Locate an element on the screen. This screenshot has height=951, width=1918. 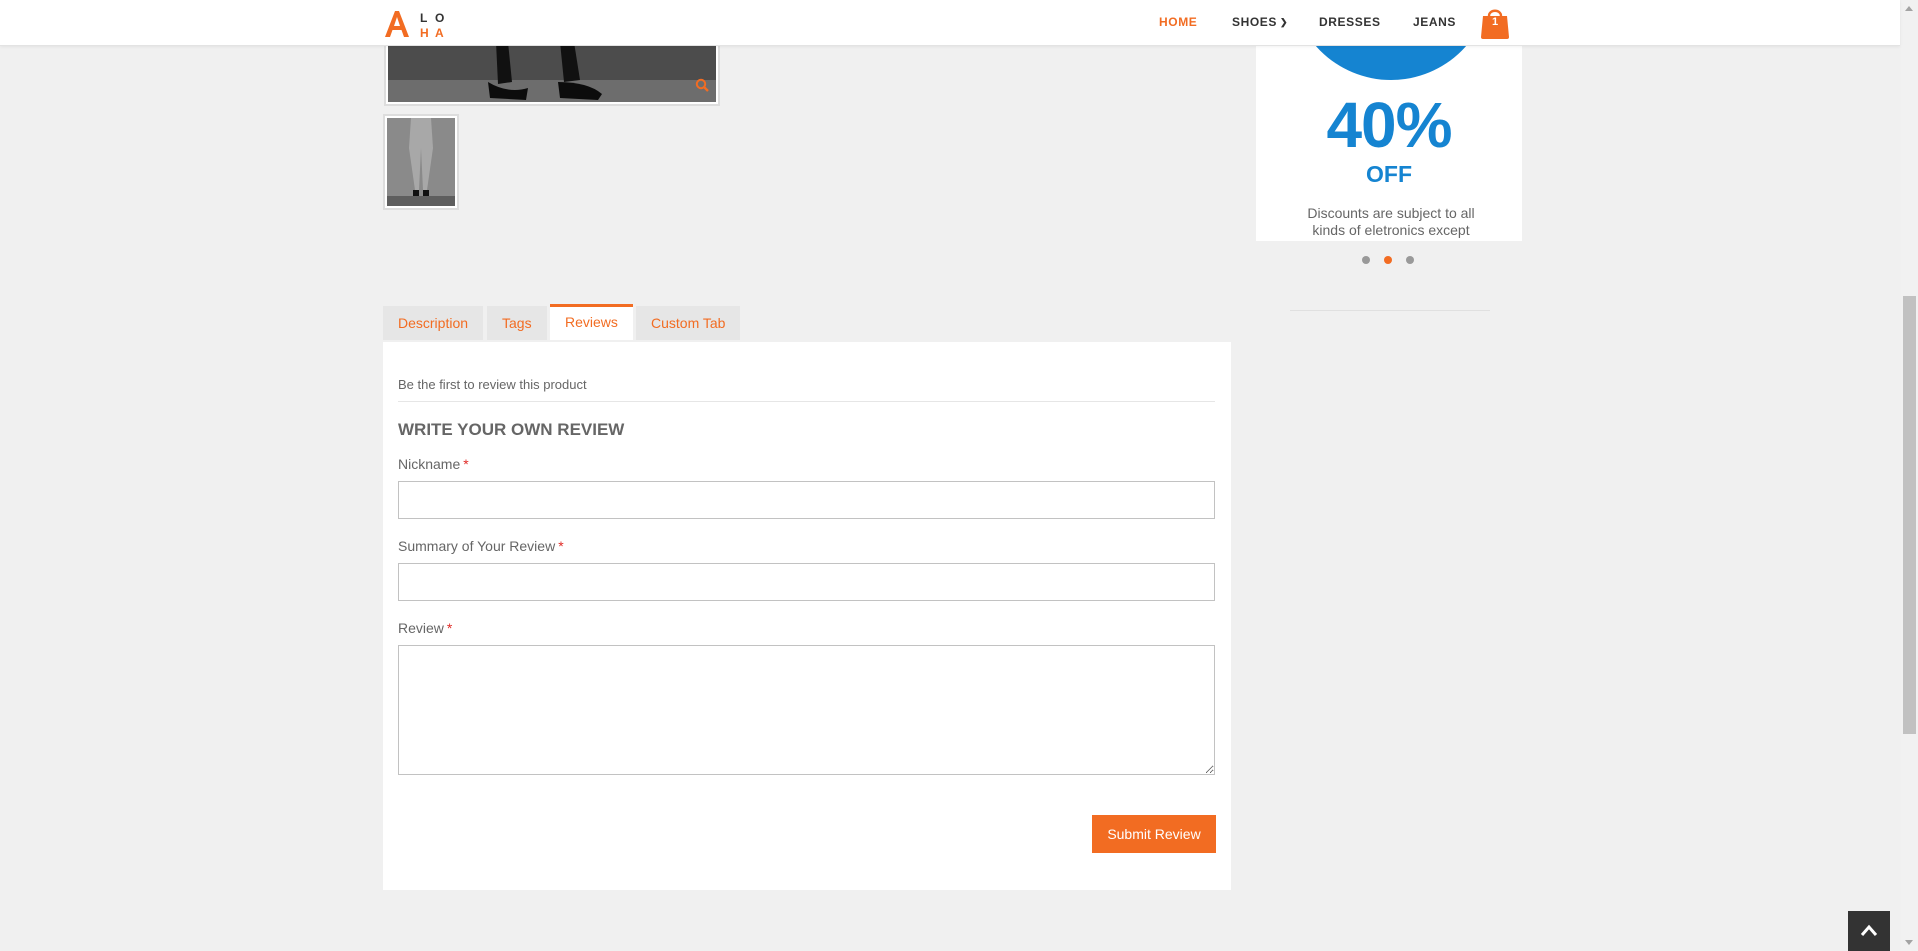
product-main-image is located at coordinates (552, 73).